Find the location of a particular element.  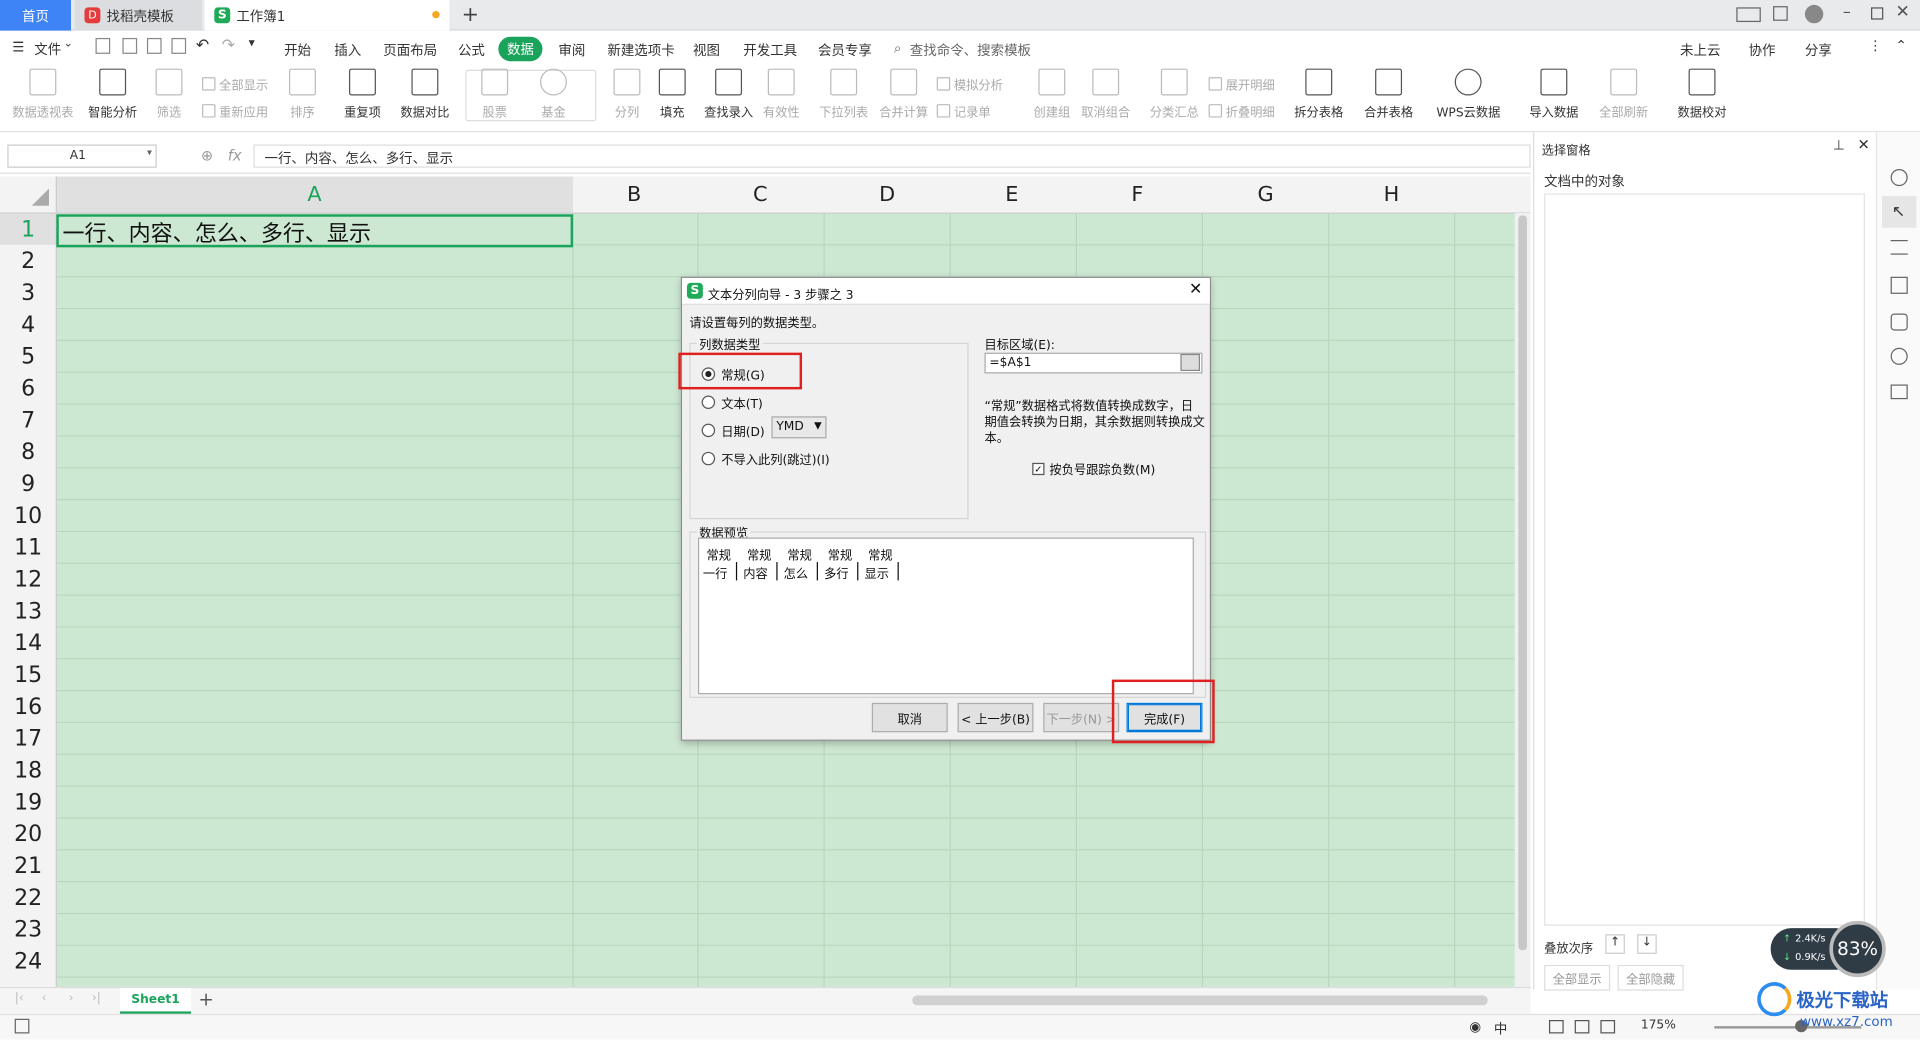

target-range-input: =$A$1 is located at coordinates (1093, 363).